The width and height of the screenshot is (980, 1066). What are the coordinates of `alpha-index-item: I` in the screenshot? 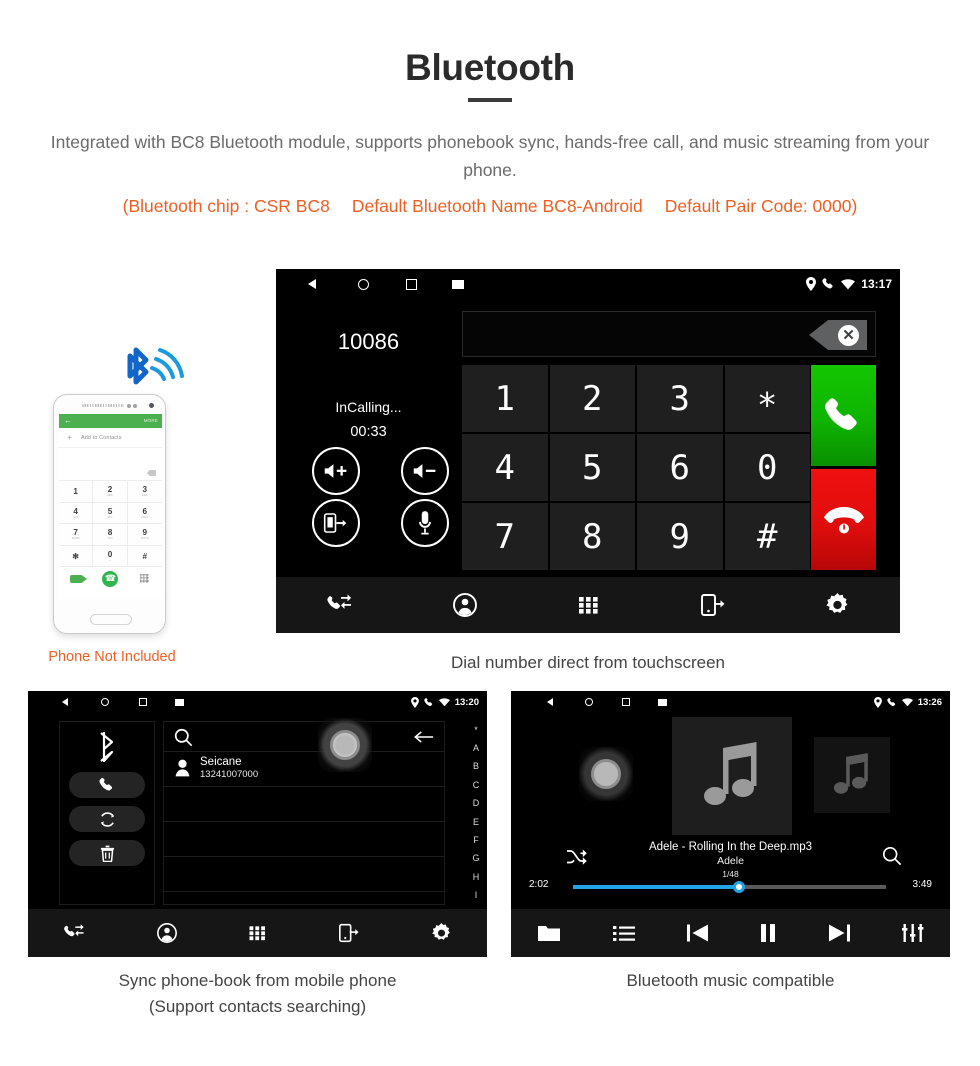 It's located at (476, 895).